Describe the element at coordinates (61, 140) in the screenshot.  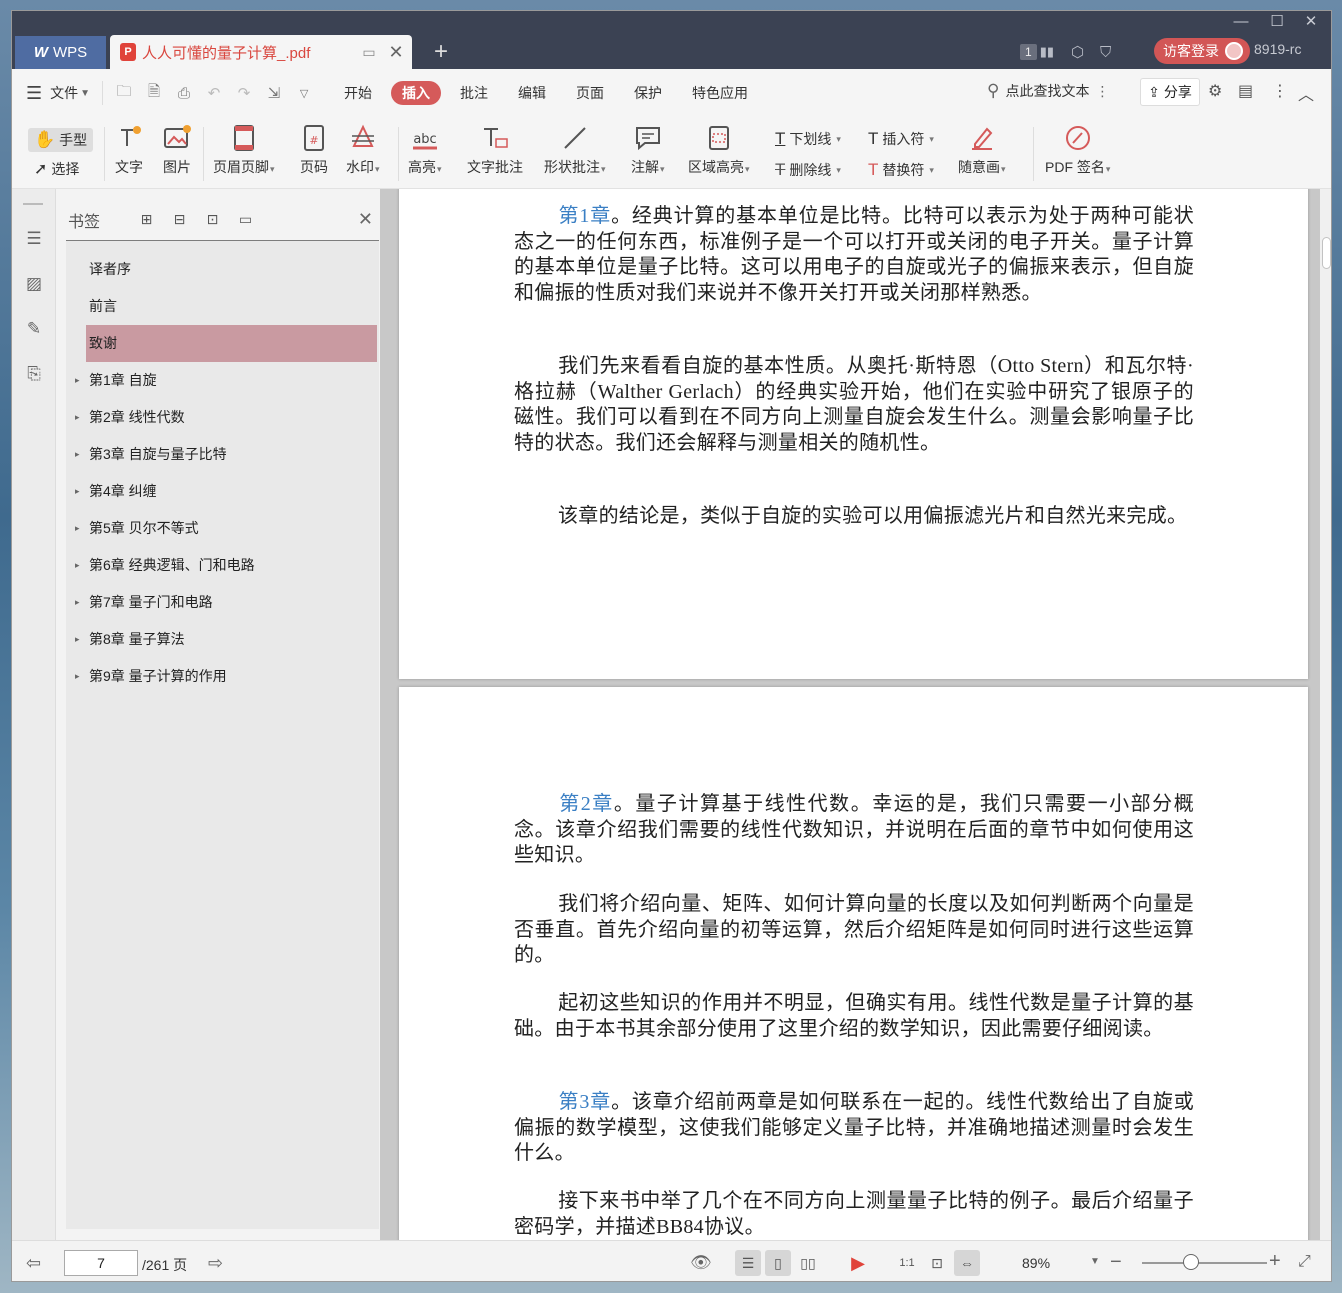
I see `hand-tool-button: ✋ 手型` at that location.